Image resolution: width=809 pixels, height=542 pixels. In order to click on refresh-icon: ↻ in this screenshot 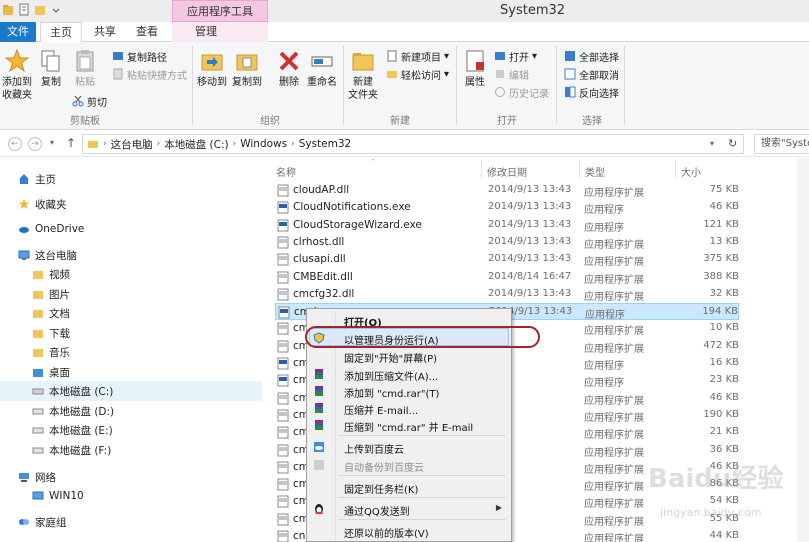, I will do `click(732, 143)`.